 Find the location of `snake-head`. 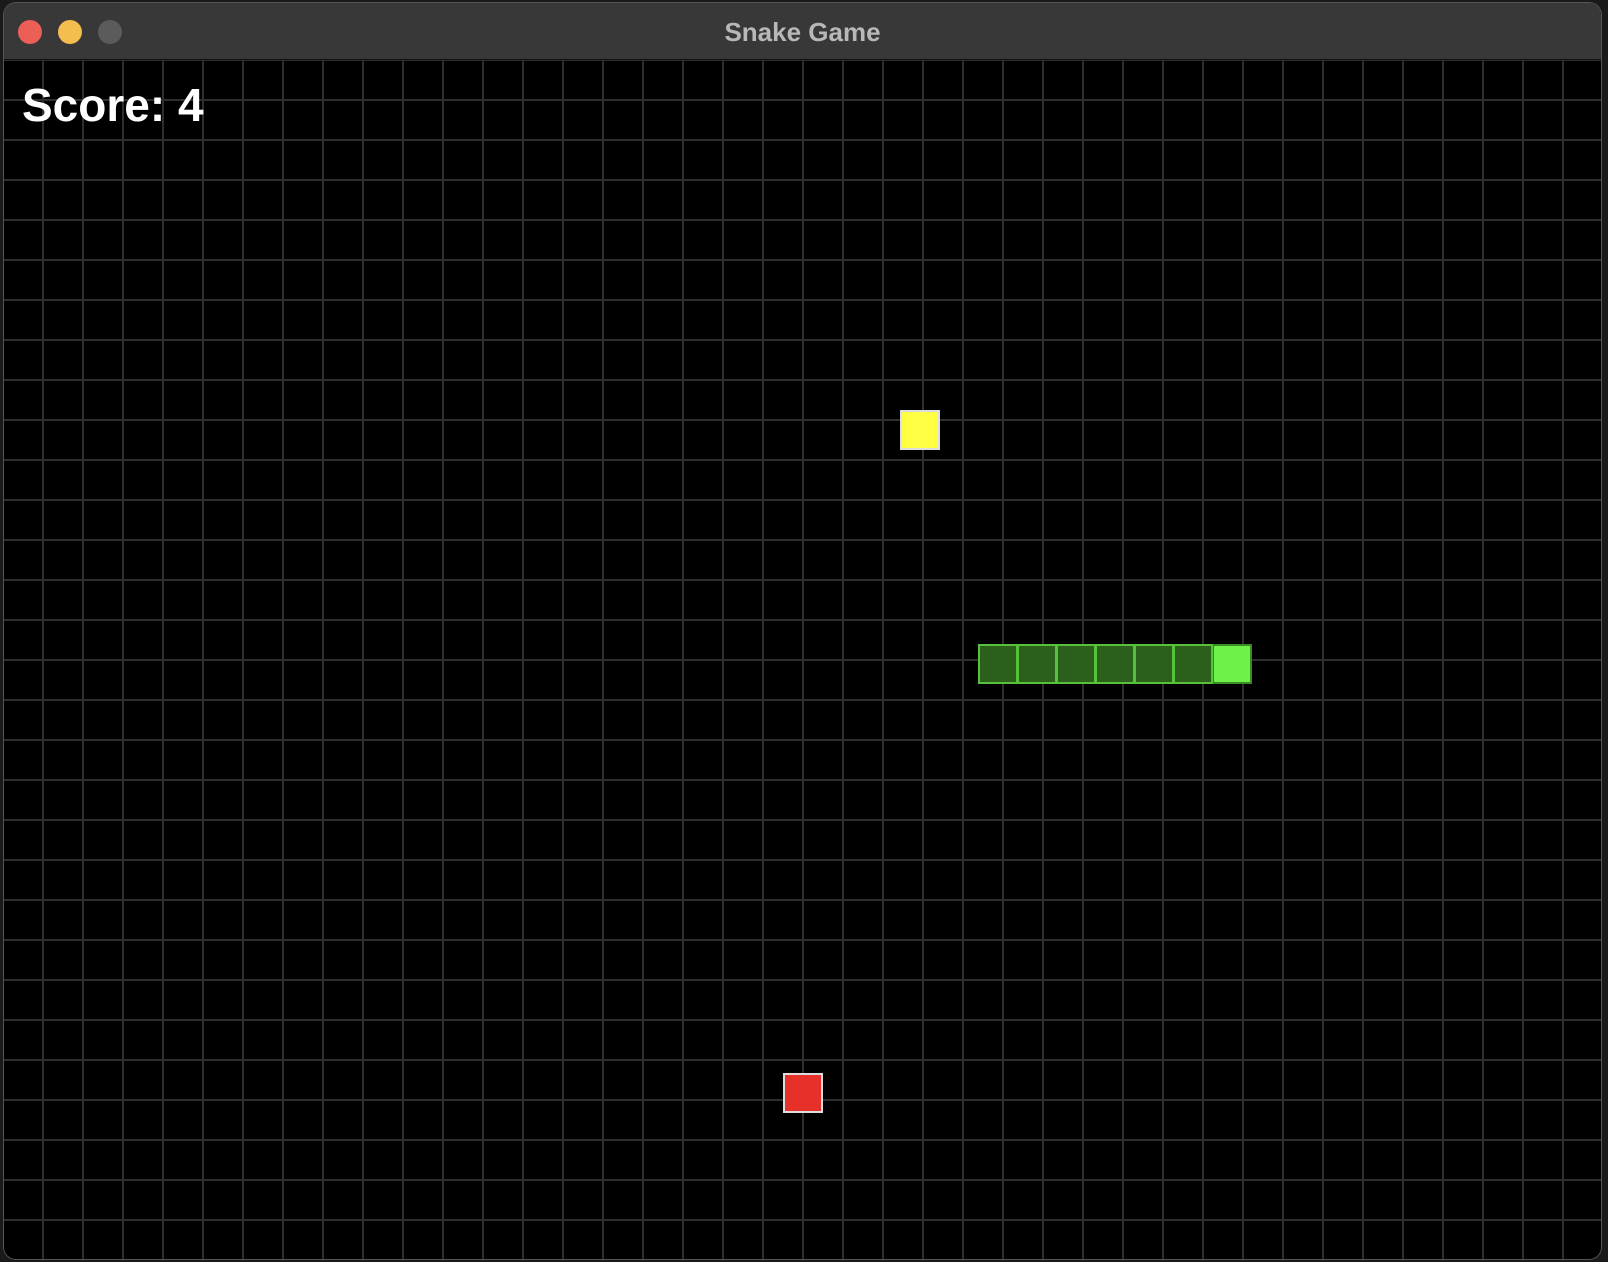

snake-head is located at coordinates (1232, 664).